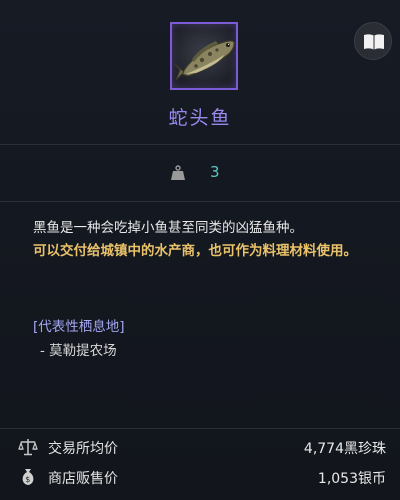 The width and height of the screenshot is (400, 500). I want to click on exchange-price-row: 交易所均价 4,774黑珍珠, so click(200, 447).